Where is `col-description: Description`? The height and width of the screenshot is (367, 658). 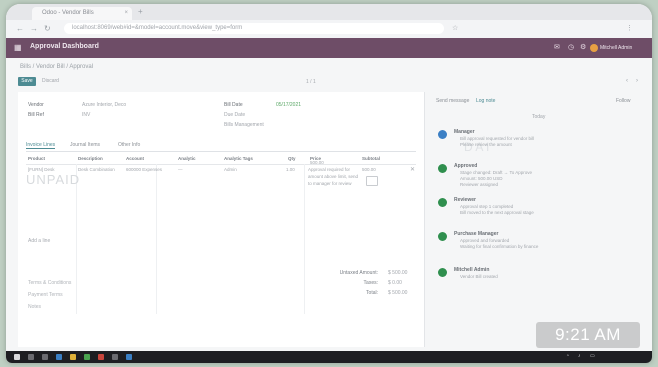 col-description: Description is located at coordinates (90, 158).